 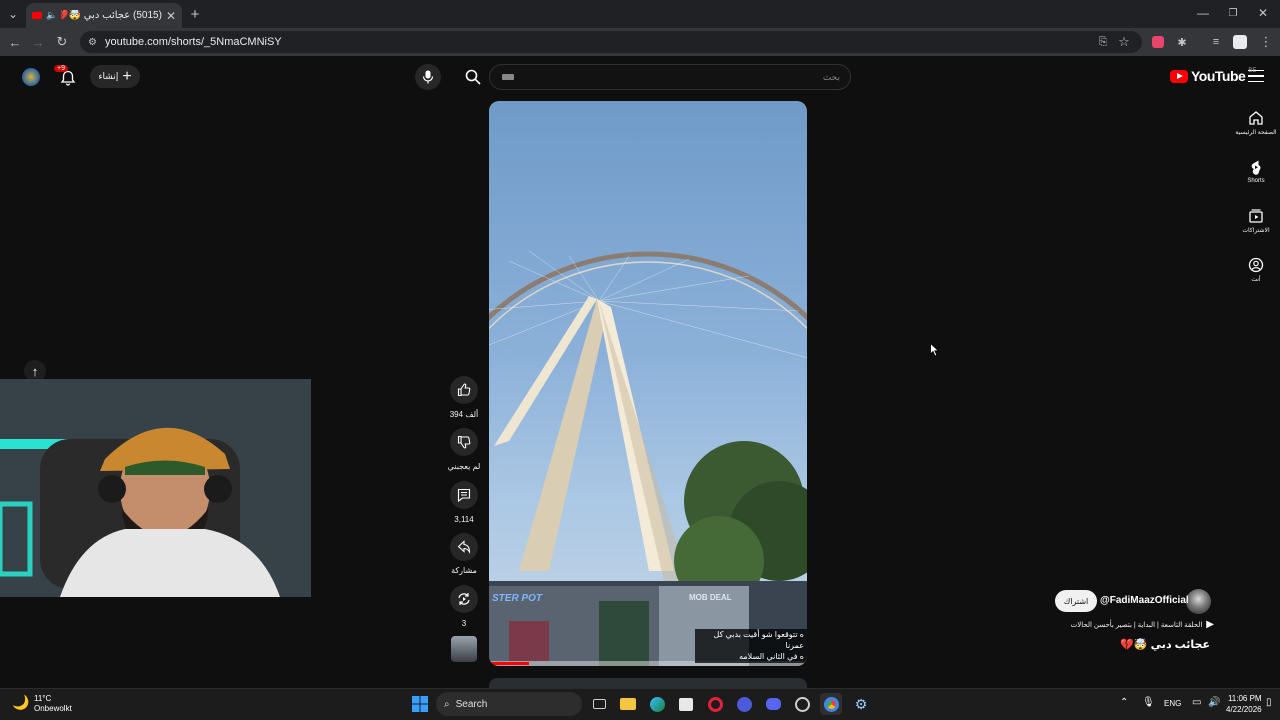 I want to click on tab-search-chevron-icon: ⌄, so click(x=13, y=14).